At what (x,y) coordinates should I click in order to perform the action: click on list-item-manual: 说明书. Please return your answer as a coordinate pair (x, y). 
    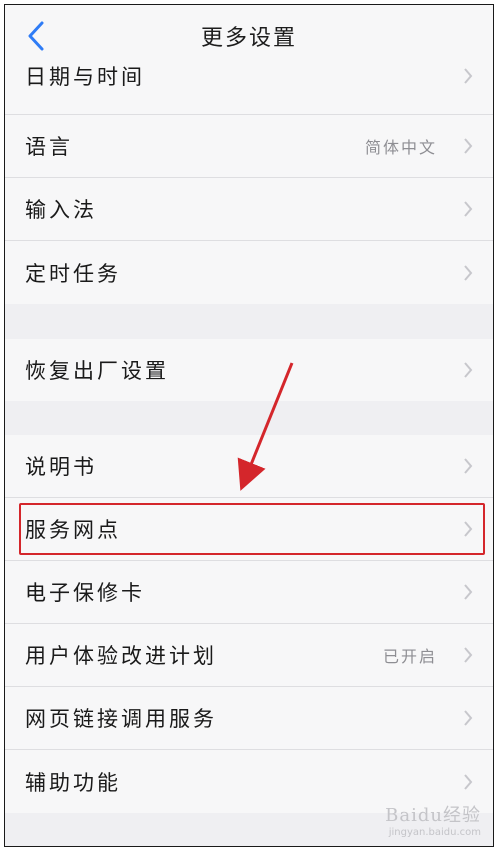
    Looking at the image, I should click on (249, 466).